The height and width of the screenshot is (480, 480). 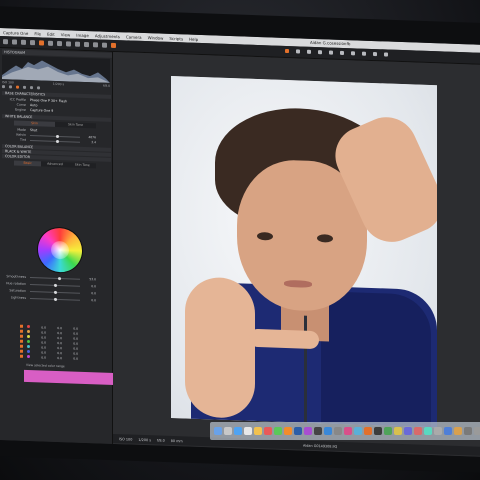 I want to click on menu-item-image: Image, so click(x=82, y=34).